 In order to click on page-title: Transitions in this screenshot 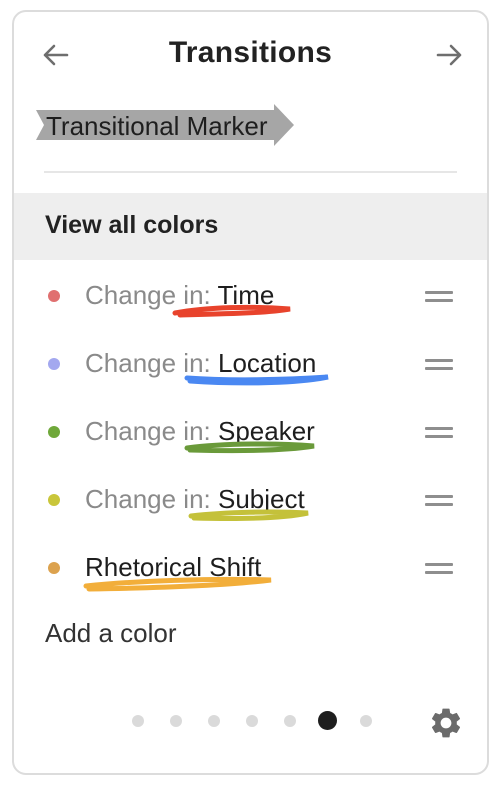, I will do `click(250, 52)`.